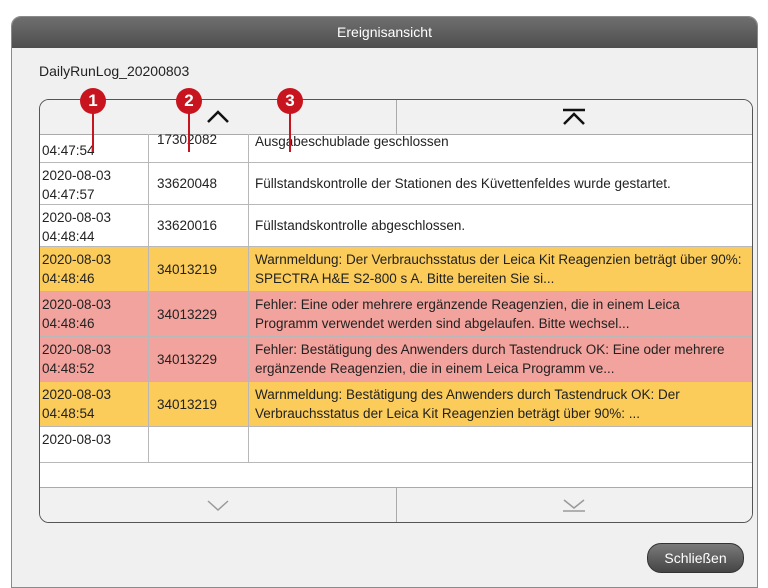 This screenshot has width=768, height=588. What do you see at coordinates (500, 148) in the screenshot?
I see `event-message-cell: Ausgabeschublade geschlossen` at bounding box center [500, 148].